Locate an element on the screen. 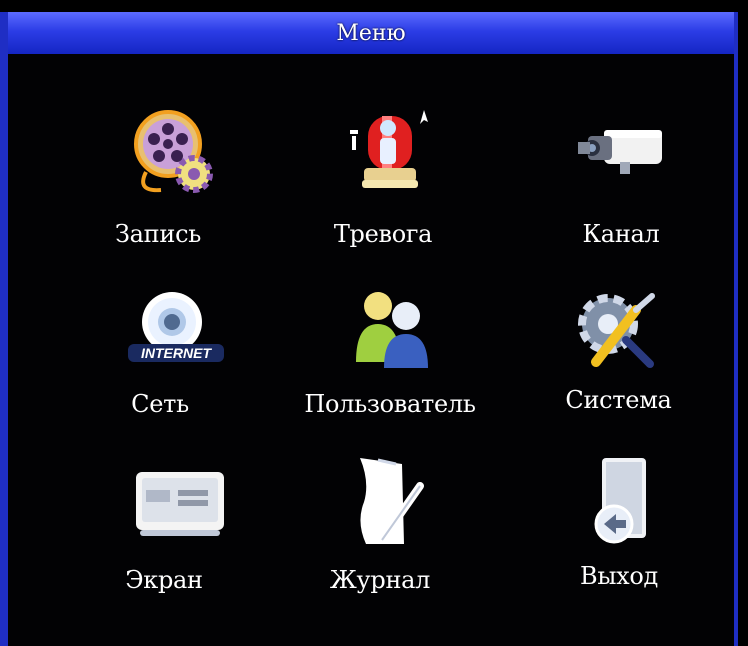  menu-item-label: Система is located at coordinates (618, 400).